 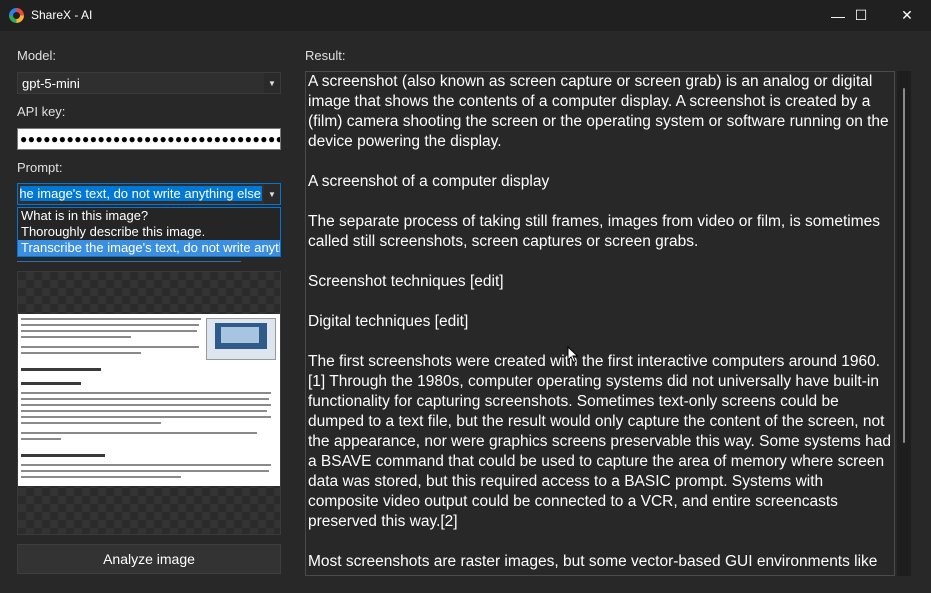 I want to click on result-scrollbar, so click(x=904, y=323).